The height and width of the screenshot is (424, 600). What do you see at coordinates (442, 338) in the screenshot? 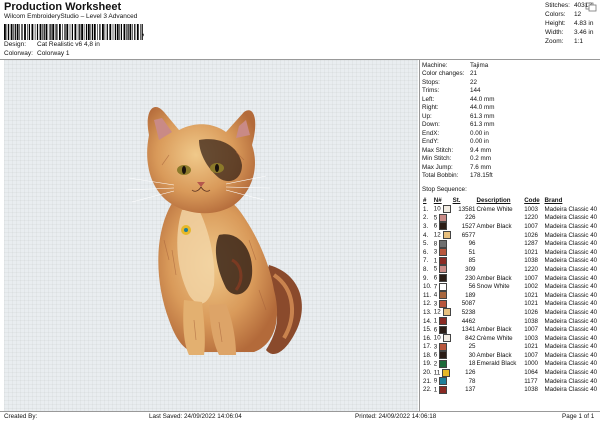
I see `needle-cell: 10` at bounding box center [442, 338].